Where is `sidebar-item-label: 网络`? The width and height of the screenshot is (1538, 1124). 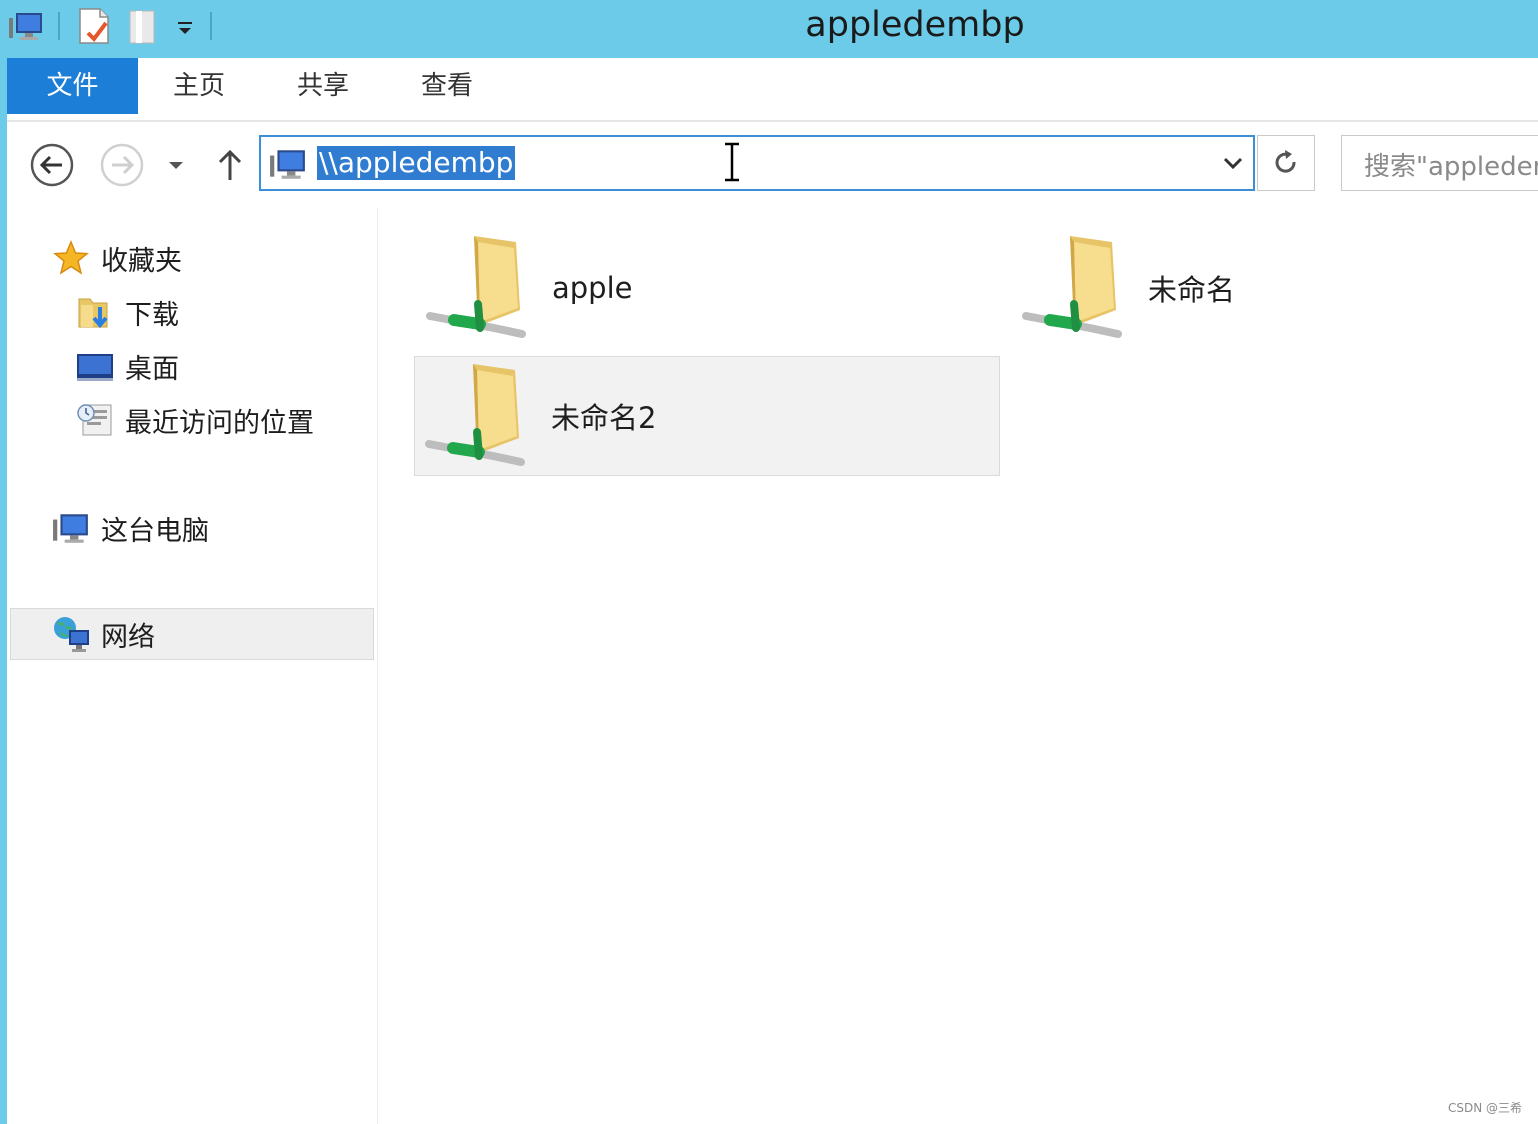 sidebar-item-label: 网络 is located at coordinates (128, 637).